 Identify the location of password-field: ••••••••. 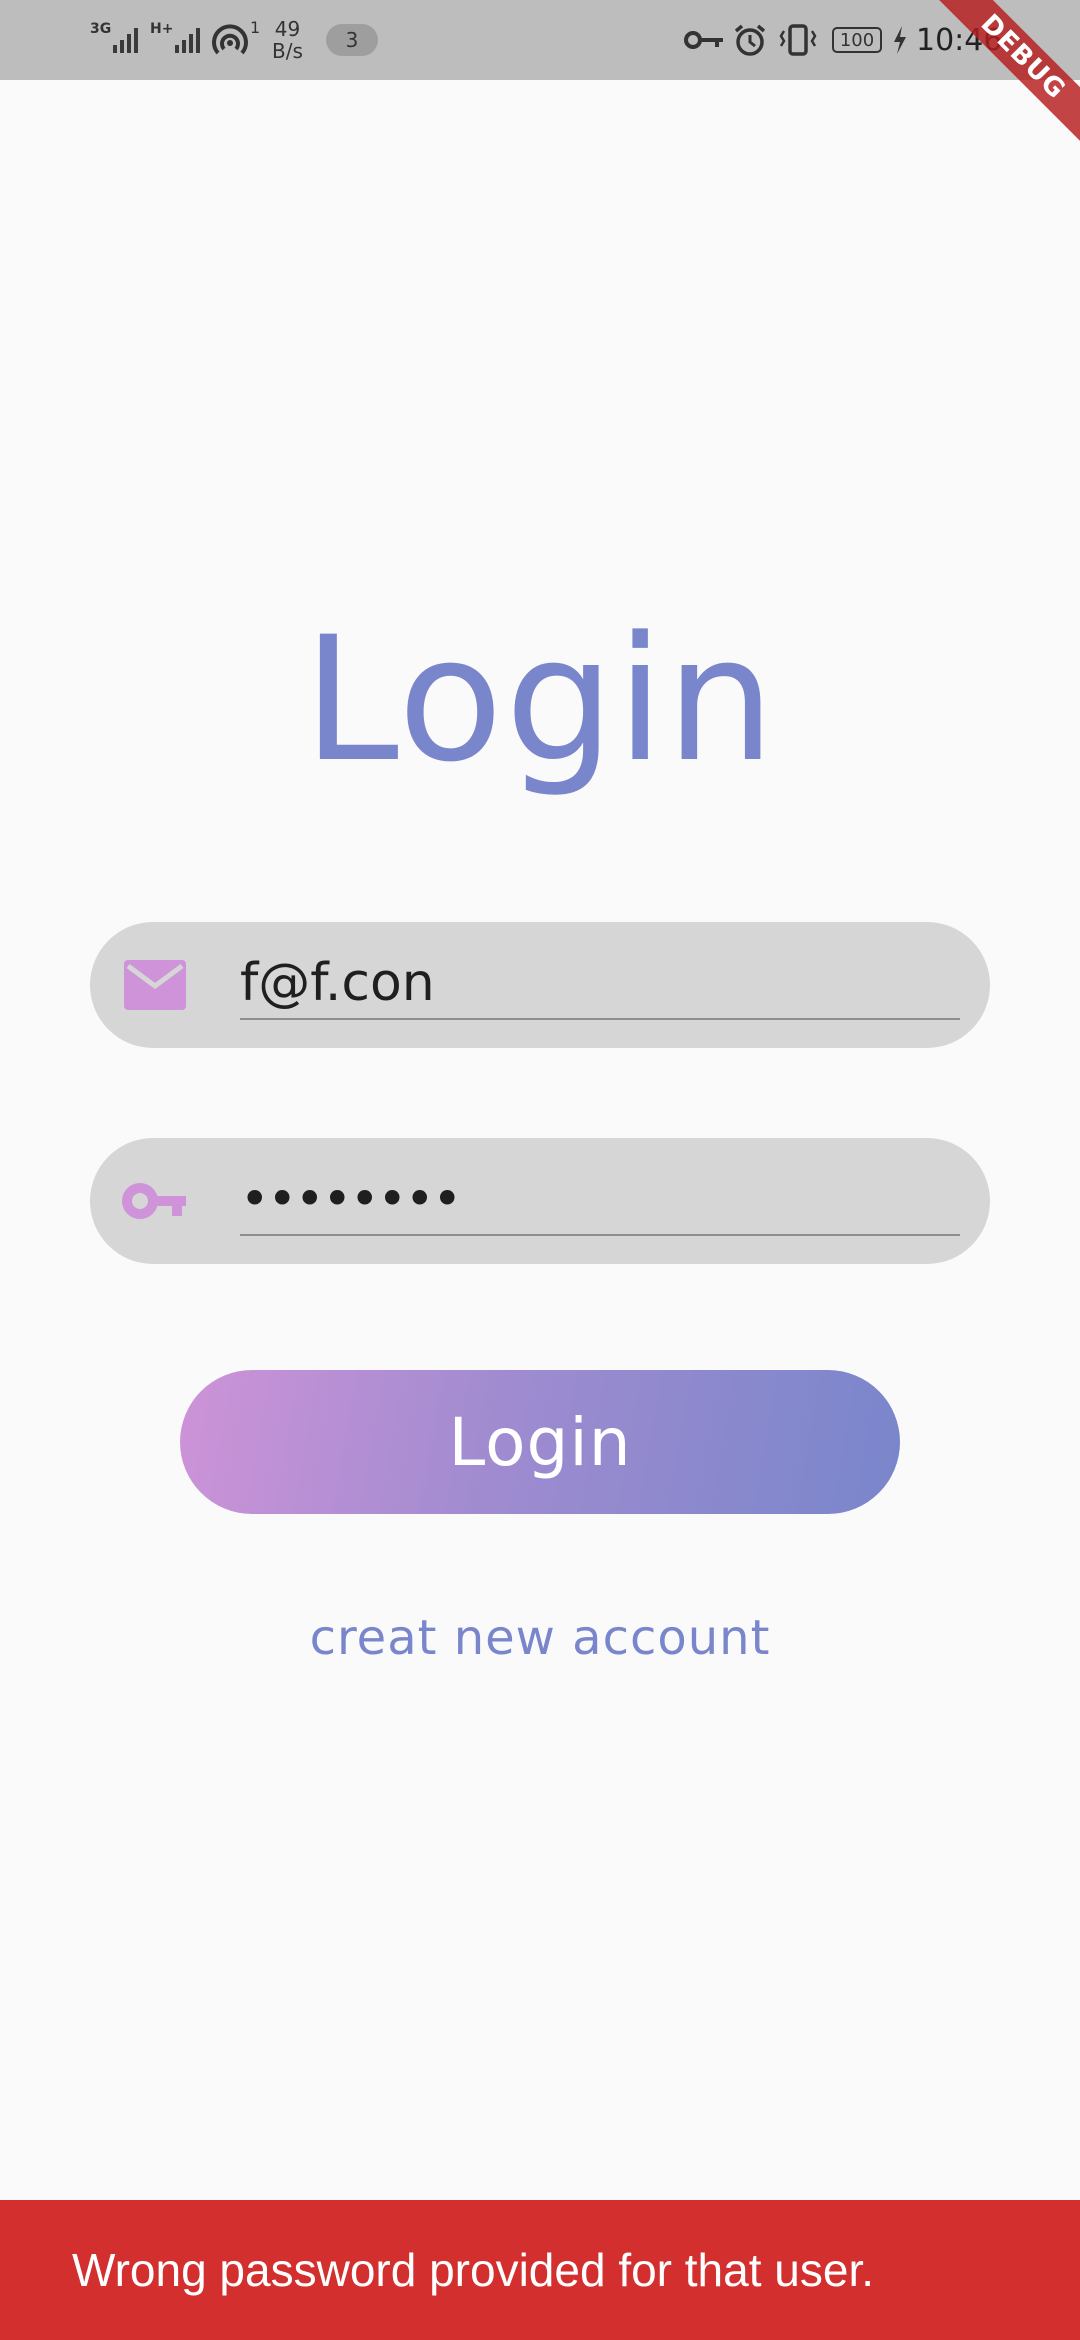
(540, 1201).